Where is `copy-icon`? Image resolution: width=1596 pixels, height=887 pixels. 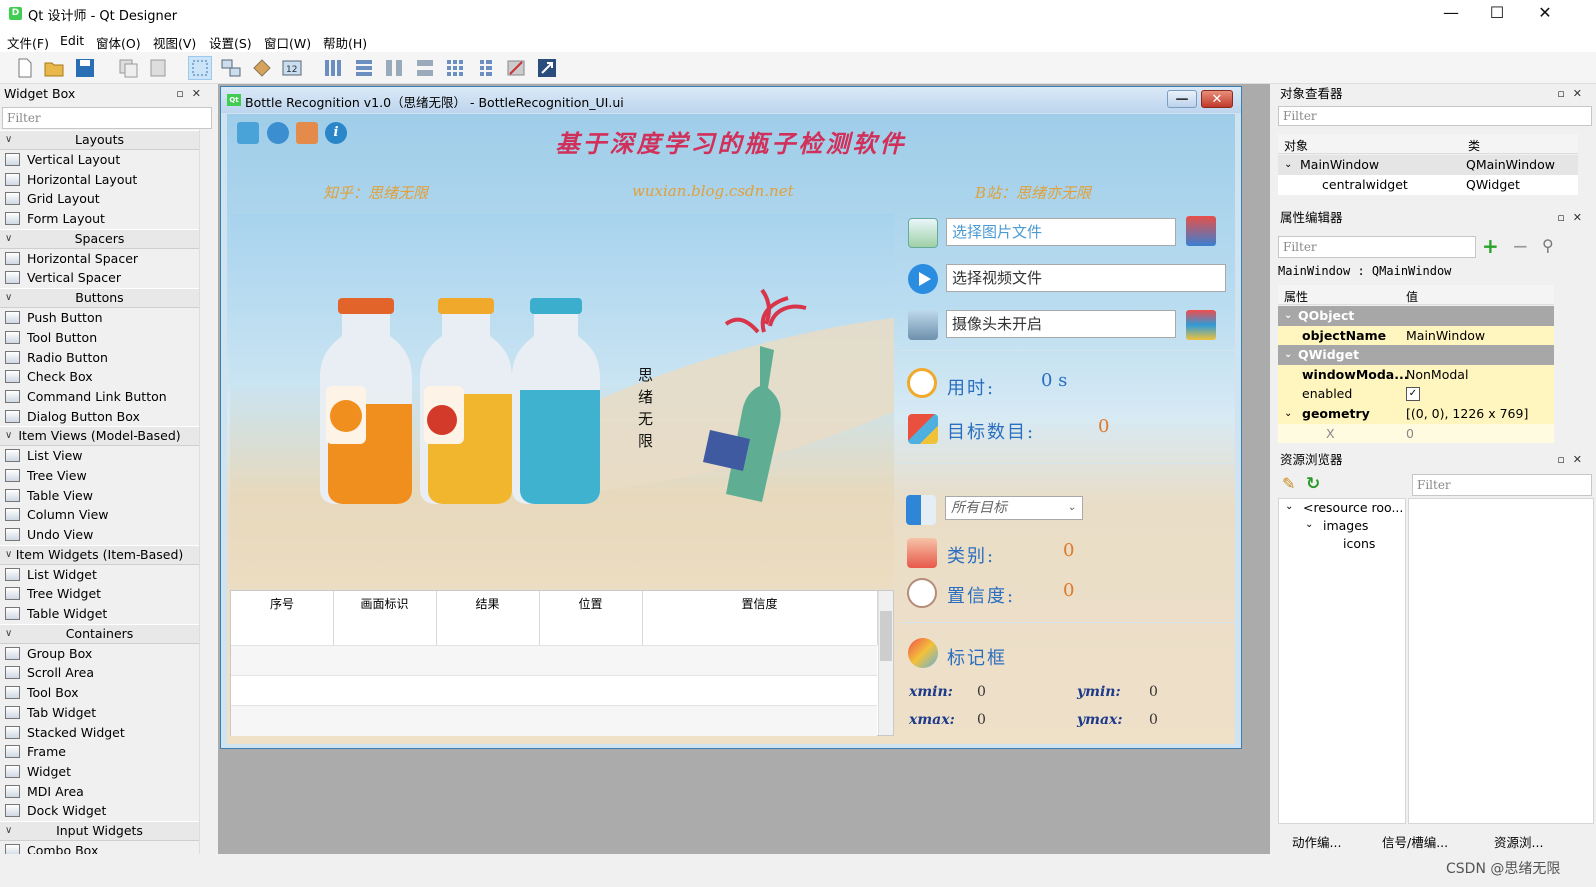
copy-icon is located at coordinates (128, 68).